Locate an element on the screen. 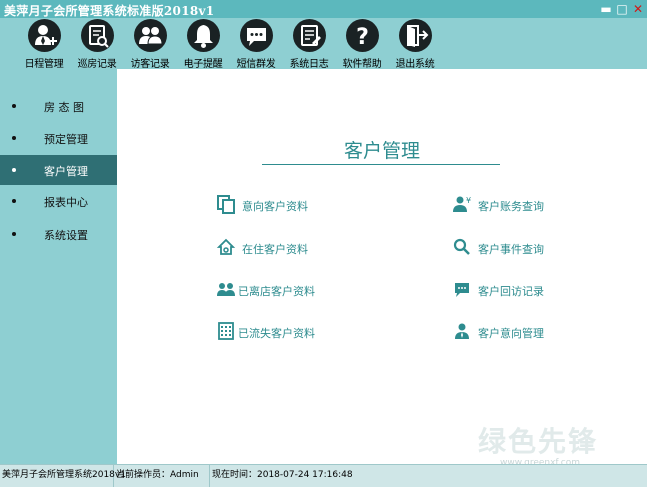  home-icon is located at coordinates (226, 246).